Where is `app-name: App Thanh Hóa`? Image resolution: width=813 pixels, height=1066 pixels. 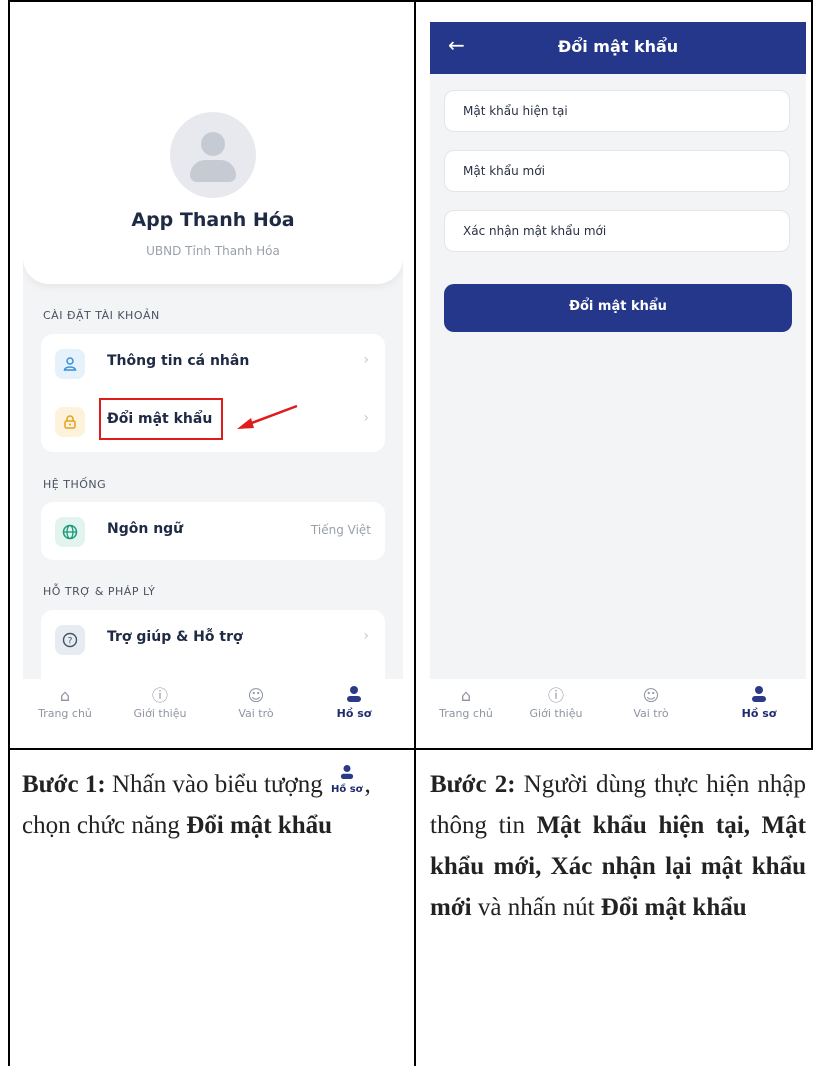
app-name: App Thanh Hóa is located at coordinates (213, 220).